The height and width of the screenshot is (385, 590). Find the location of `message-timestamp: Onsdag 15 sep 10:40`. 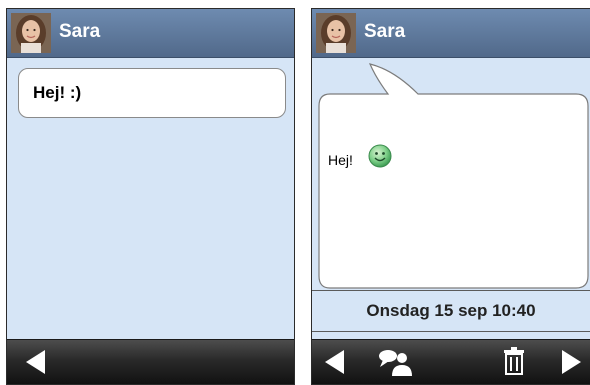

message-timestamp: Onsdag 15 sep 10:40 is located at coordinates (451, 311).